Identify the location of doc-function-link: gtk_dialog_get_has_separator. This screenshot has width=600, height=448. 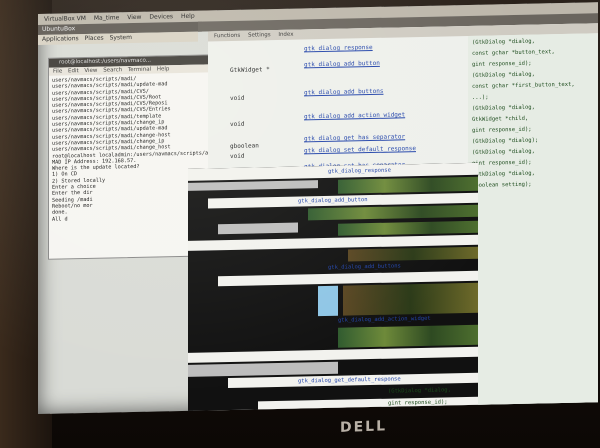
(354, 137).